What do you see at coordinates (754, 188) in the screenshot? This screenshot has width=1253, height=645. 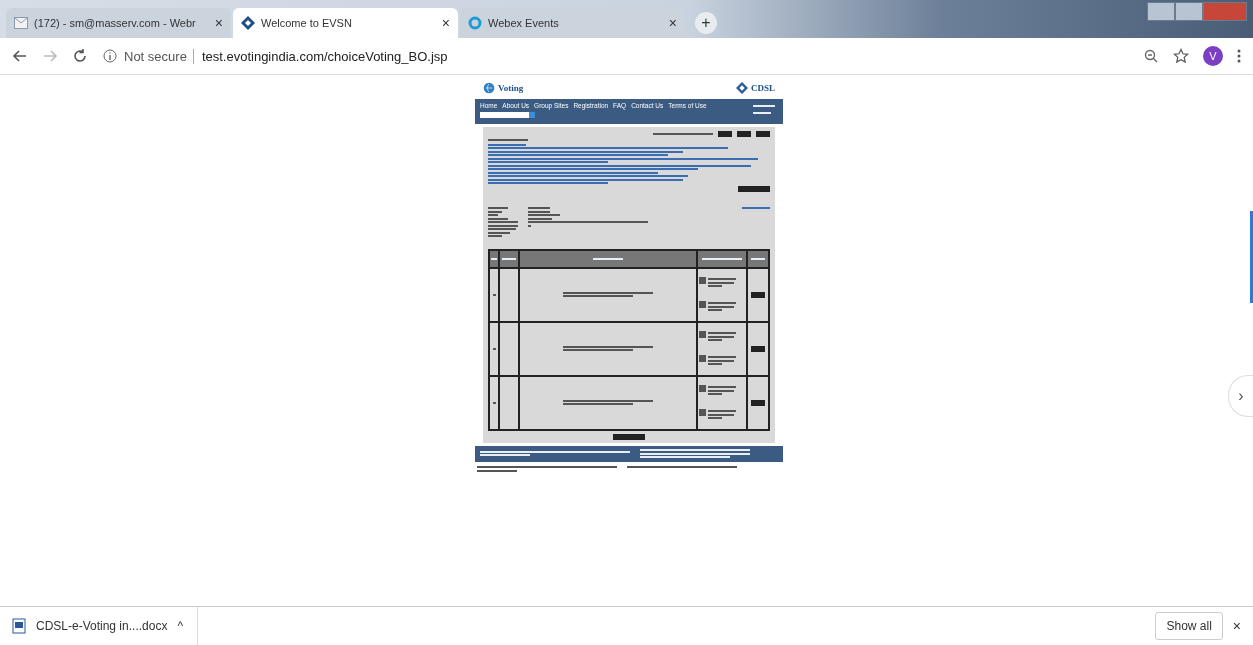 I see `print-button` at bounding box center [754, 188].